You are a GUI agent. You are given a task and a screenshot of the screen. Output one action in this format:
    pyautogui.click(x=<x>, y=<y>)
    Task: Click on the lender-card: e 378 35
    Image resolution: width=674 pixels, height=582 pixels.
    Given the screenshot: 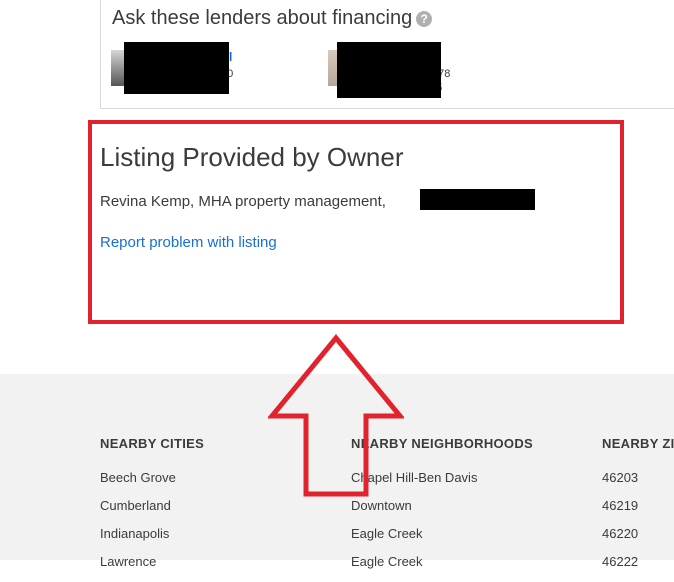 What is the action you would take?
    pyautogui.click(x=398, y=70)
    